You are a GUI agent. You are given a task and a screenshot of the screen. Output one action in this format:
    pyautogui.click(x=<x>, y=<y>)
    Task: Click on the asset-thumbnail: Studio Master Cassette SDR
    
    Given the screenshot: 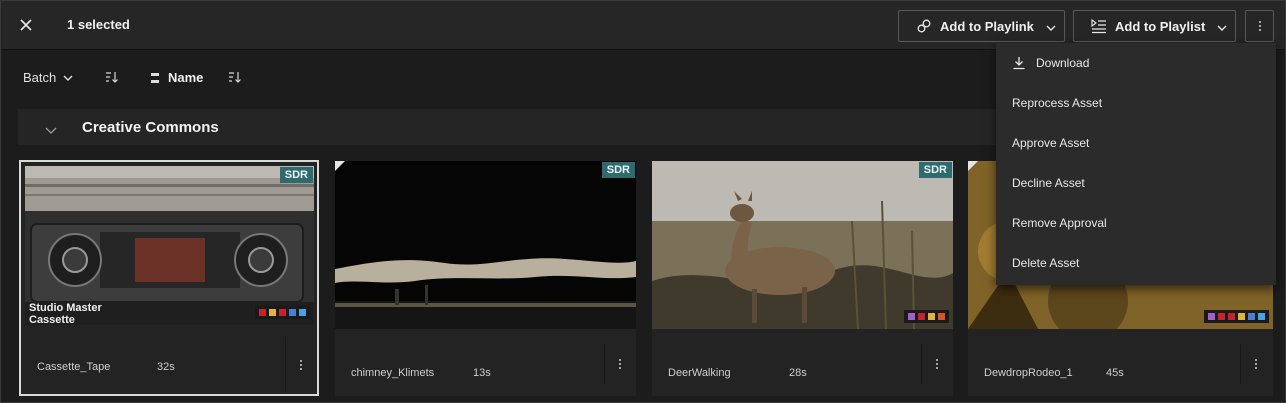 What is the action you would take?
    pyautogui.click(x=169, y=245)
    